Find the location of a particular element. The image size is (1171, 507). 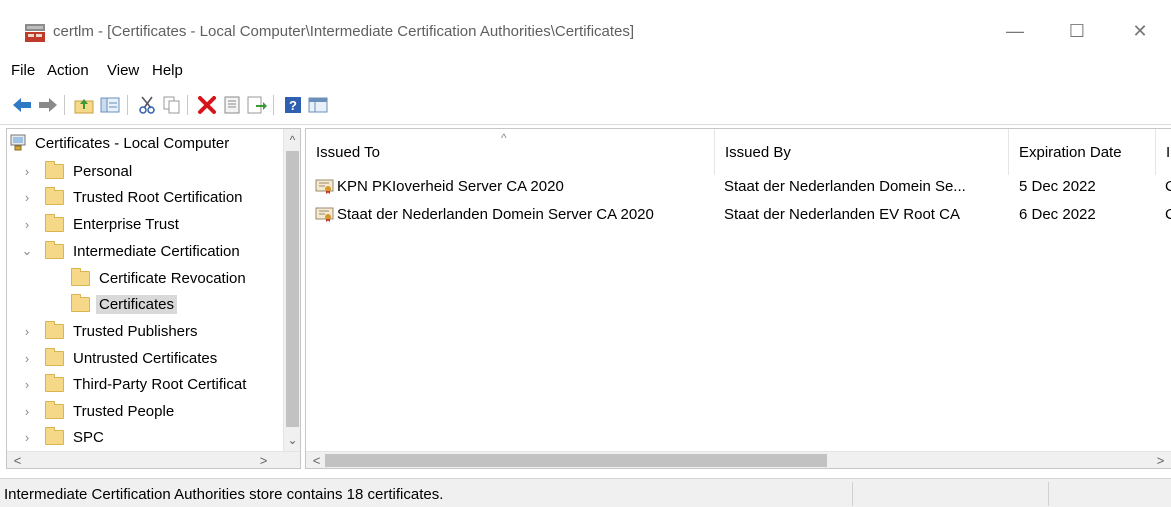

tree-item-label: Trusted Root Certification is located at coordinates (158, 197).